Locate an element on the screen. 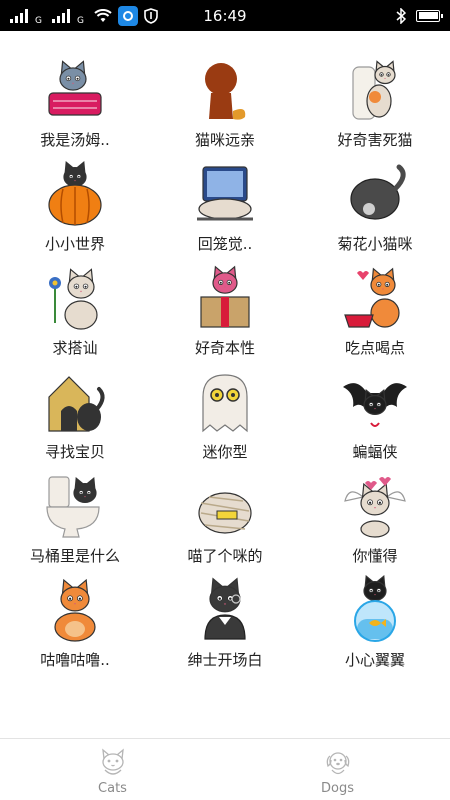 This screenshot has width=450, height=800. cat-pumpkin-icon is located at coordinates (75, 193).